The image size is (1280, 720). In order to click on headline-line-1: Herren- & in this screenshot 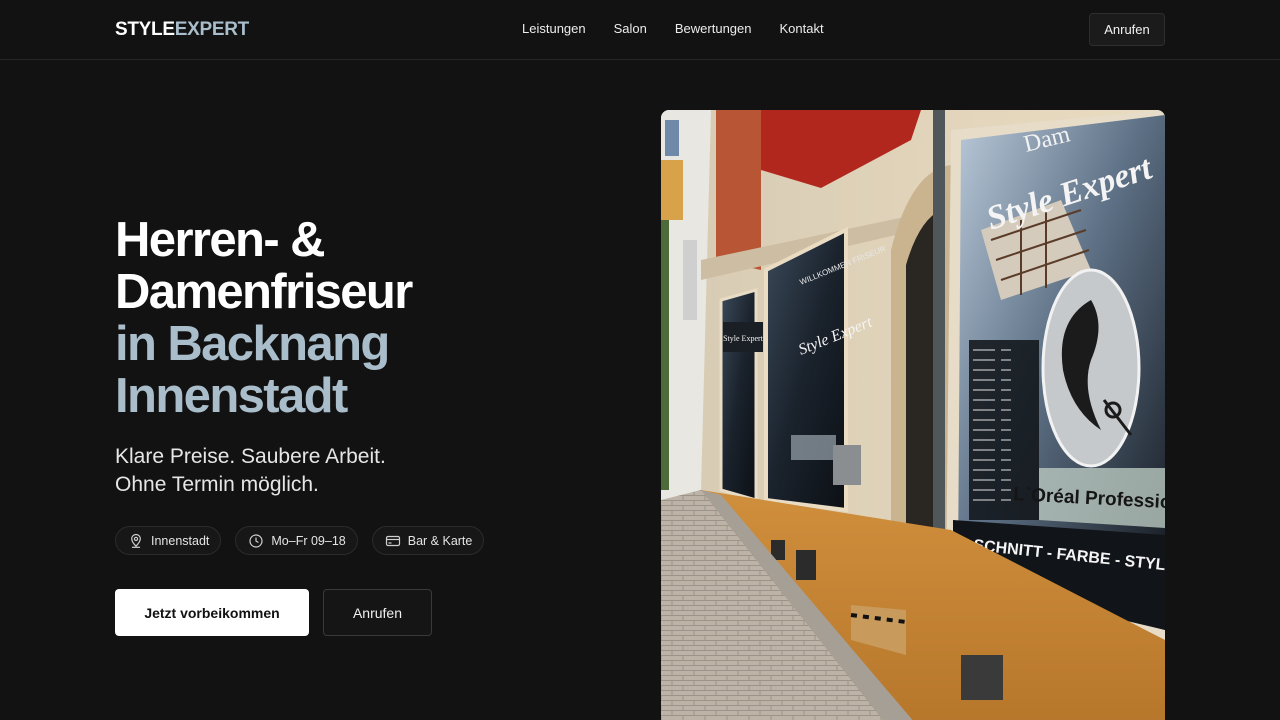, I will do `click(220, 240)`.